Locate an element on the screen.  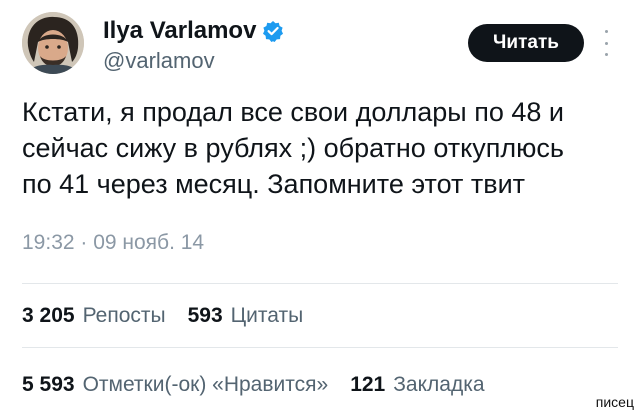
tweet-timestamp: 19:32 · 09 нояб. 14 is located at coordinates (113, 243).